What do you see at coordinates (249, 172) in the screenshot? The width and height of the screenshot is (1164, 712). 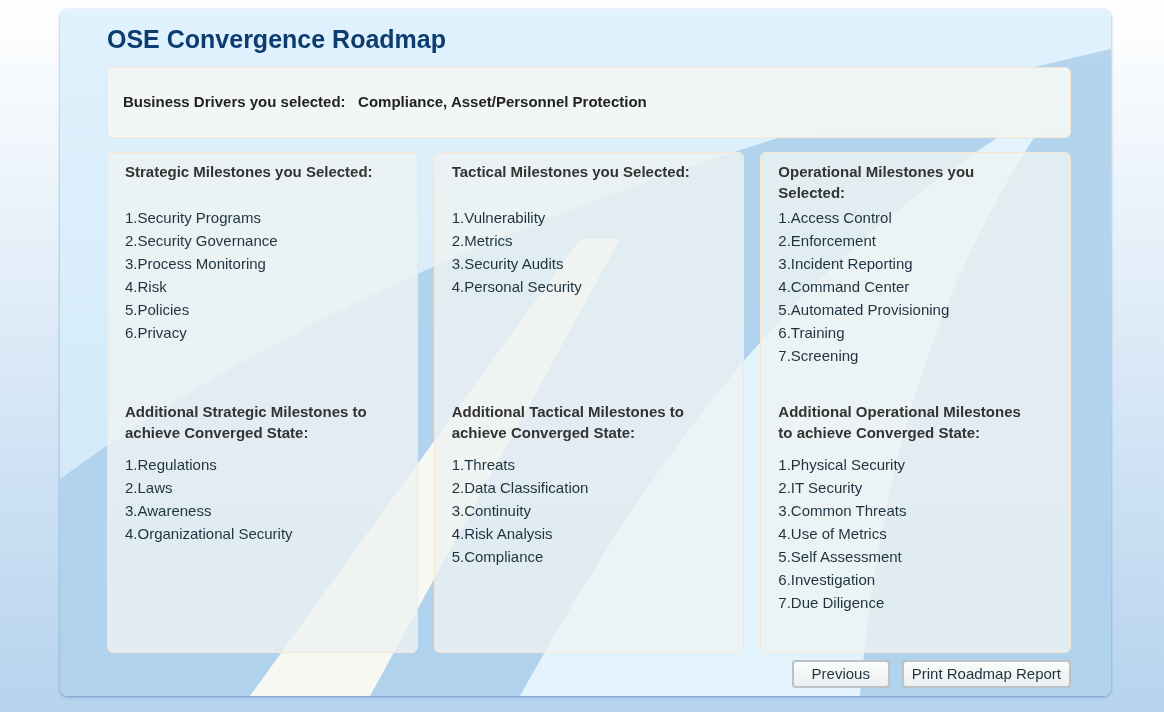 I see `section-heading: Strategic Milestones you Selected:` at bounding box center [249, 172].